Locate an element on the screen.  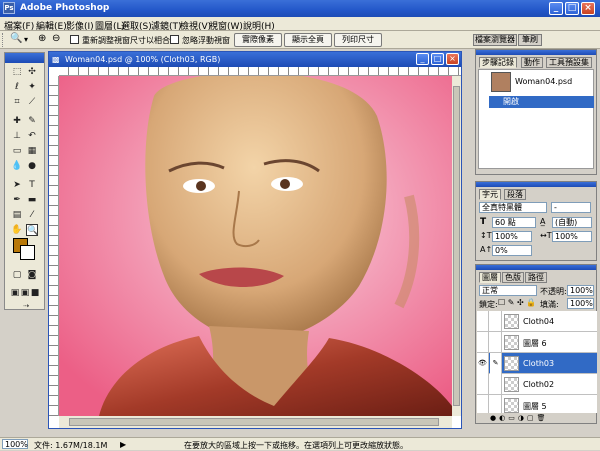
options-grip is located at coordinates (3, 40).